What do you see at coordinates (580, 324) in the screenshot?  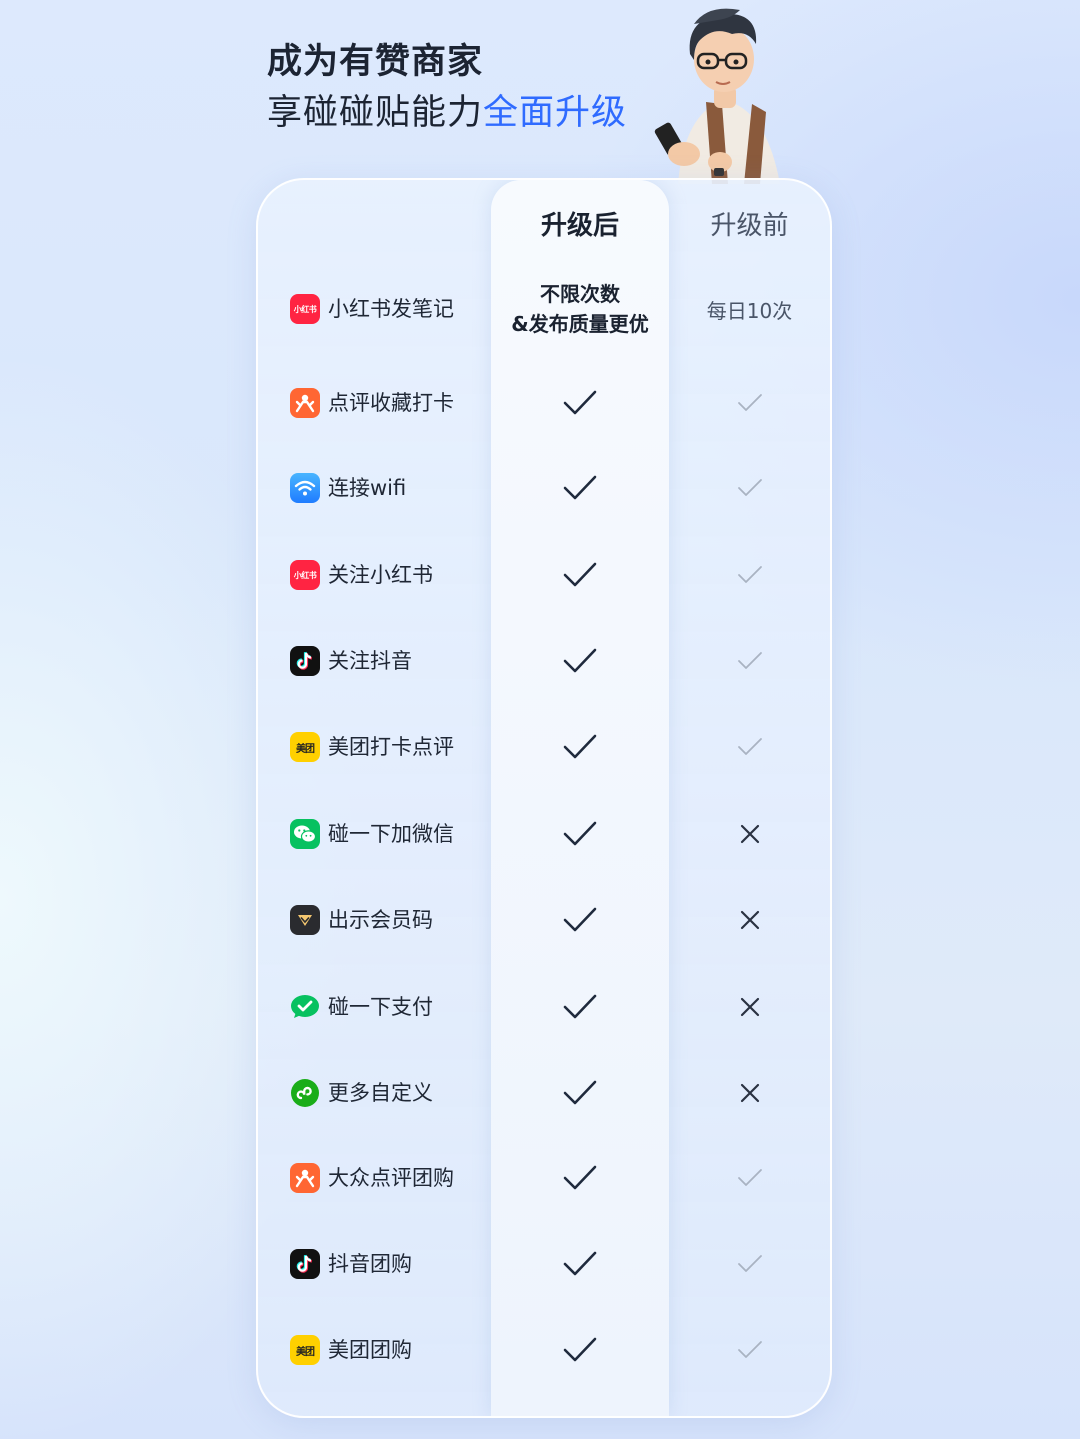 I see `after-value-line2: &发布质量更优` at bounding box center [580, 324].